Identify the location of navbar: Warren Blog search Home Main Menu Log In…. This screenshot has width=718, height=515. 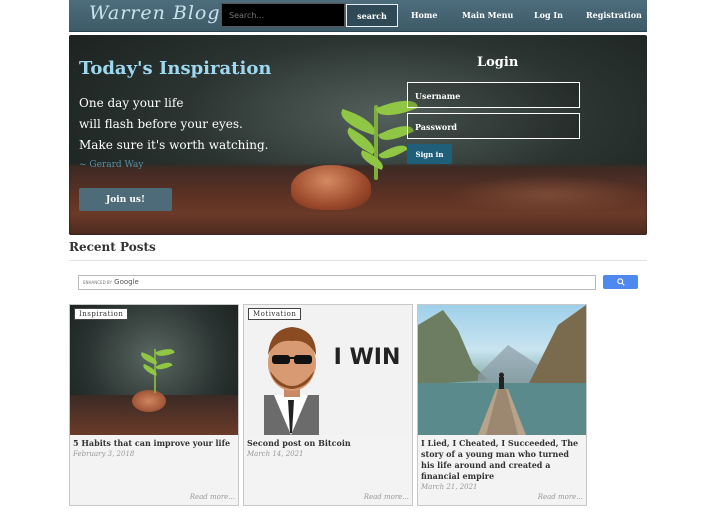
(358, 16).